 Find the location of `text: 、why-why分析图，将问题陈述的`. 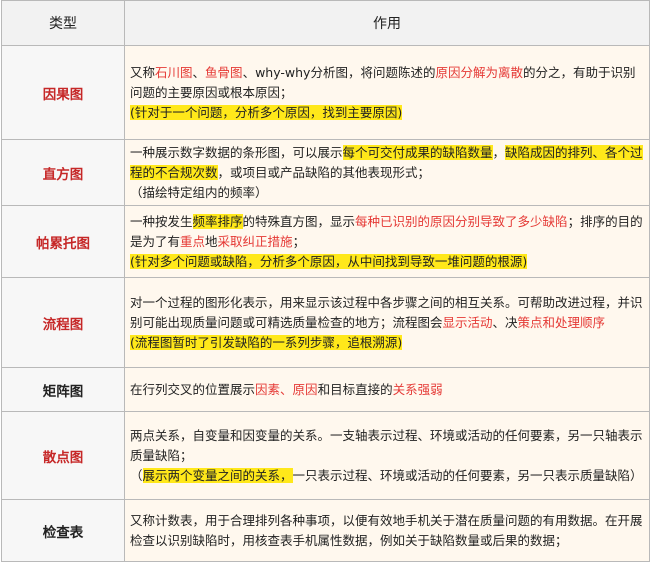

text: 、why-why分析图，将问题陈述的 is located at coordinates (339, 72).